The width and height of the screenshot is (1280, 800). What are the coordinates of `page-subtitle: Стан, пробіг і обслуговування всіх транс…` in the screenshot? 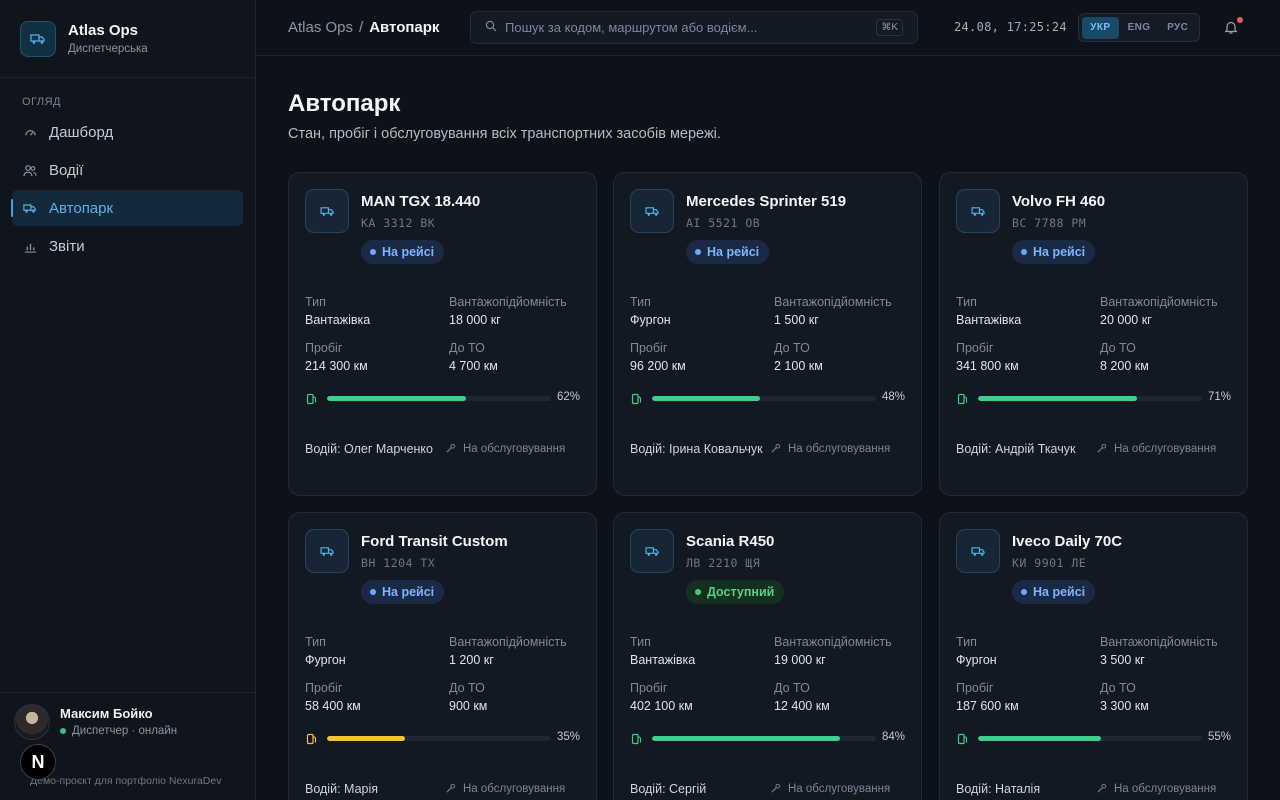 It's located at (504, 134).